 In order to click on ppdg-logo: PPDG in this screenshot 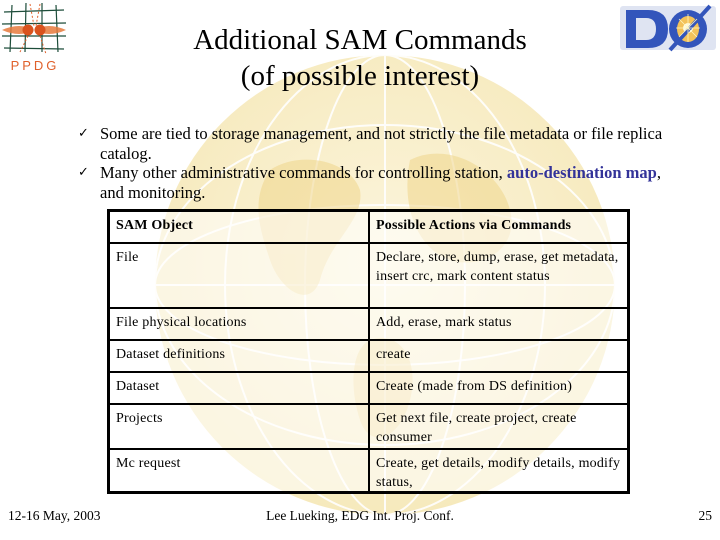, I will do `click(34, 37)`.